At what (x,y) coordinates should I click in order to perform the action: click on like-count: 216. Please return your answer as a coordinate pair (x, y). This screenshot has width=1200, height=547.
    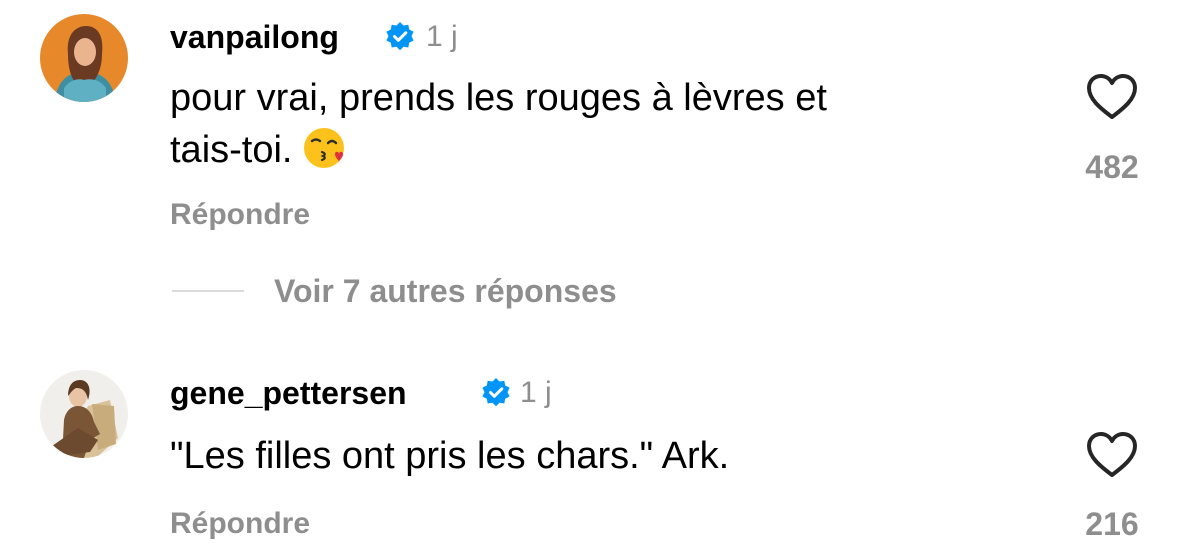
    Looking at the image, I should click on (1112, 524).